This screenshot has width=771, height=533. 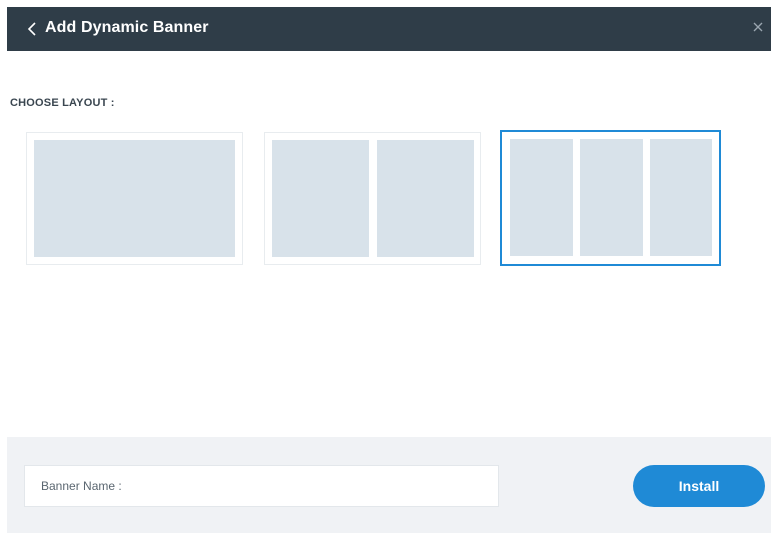 What do you see at coordinates (699, 486) in the screenshot?
I see `install-button: Install` at bounding box center [699, 486].